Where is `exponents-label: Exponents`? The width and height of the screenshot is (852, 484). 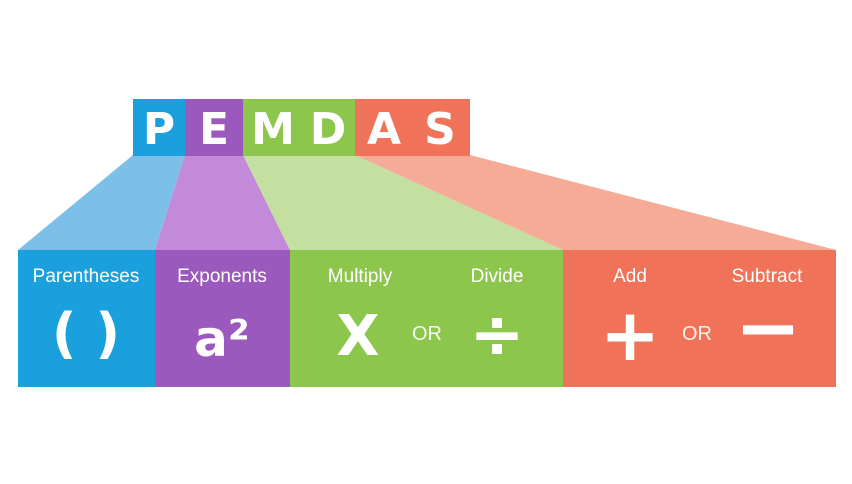 exponents-label: Exponents is located at coordinates (222, 276).